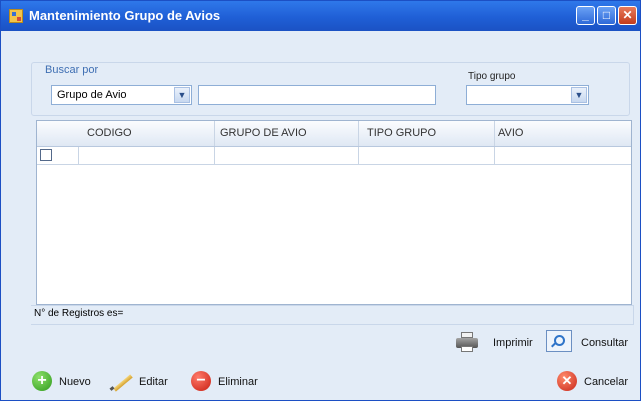 The height and width of the screenshot is (401, 641). I want to click on edit-button: Editar, so click(153, 382).